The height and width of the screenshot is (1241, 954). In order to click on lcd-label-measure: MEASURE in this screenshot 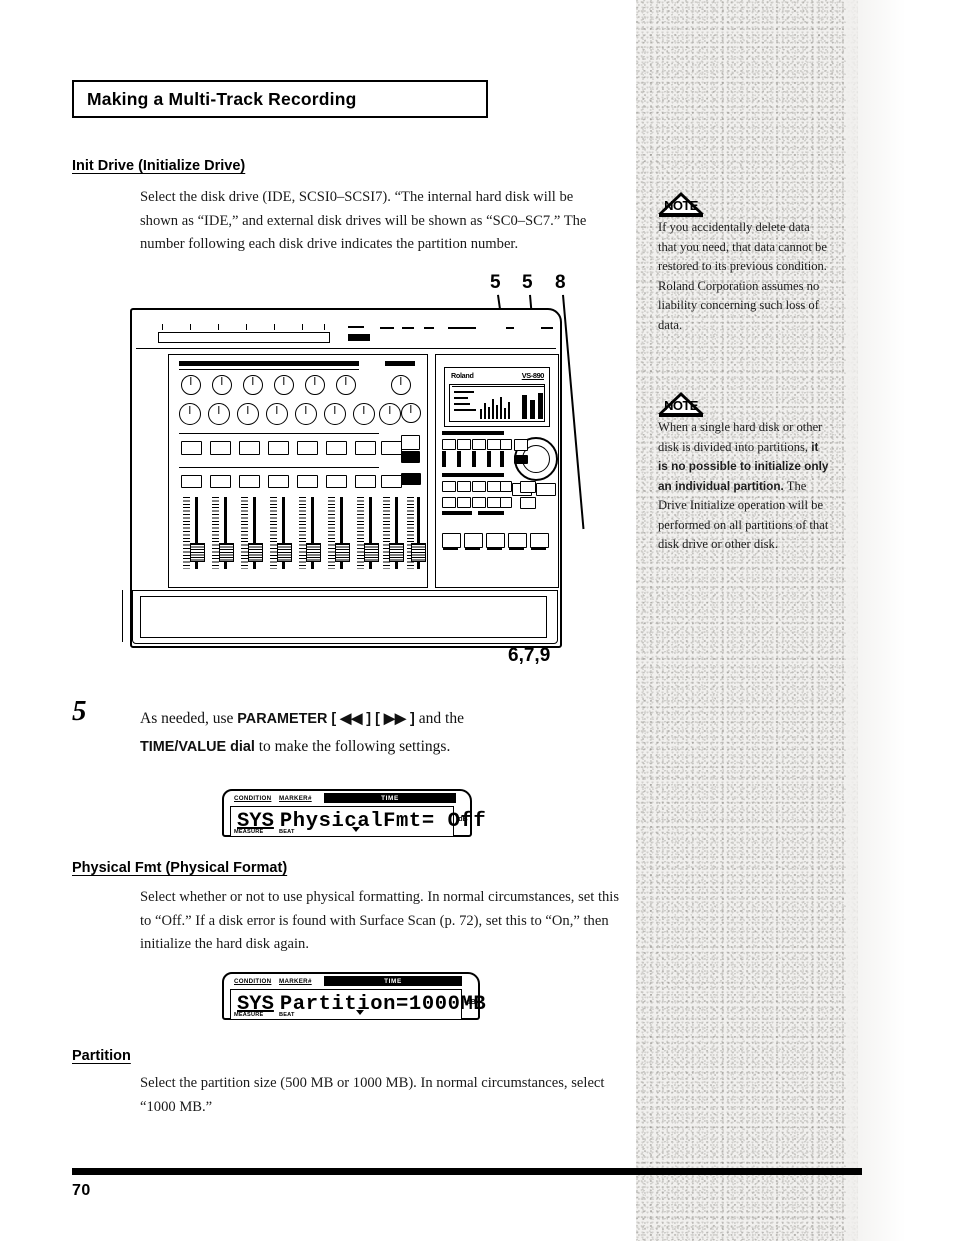, I will do `click(249, 1015)`.